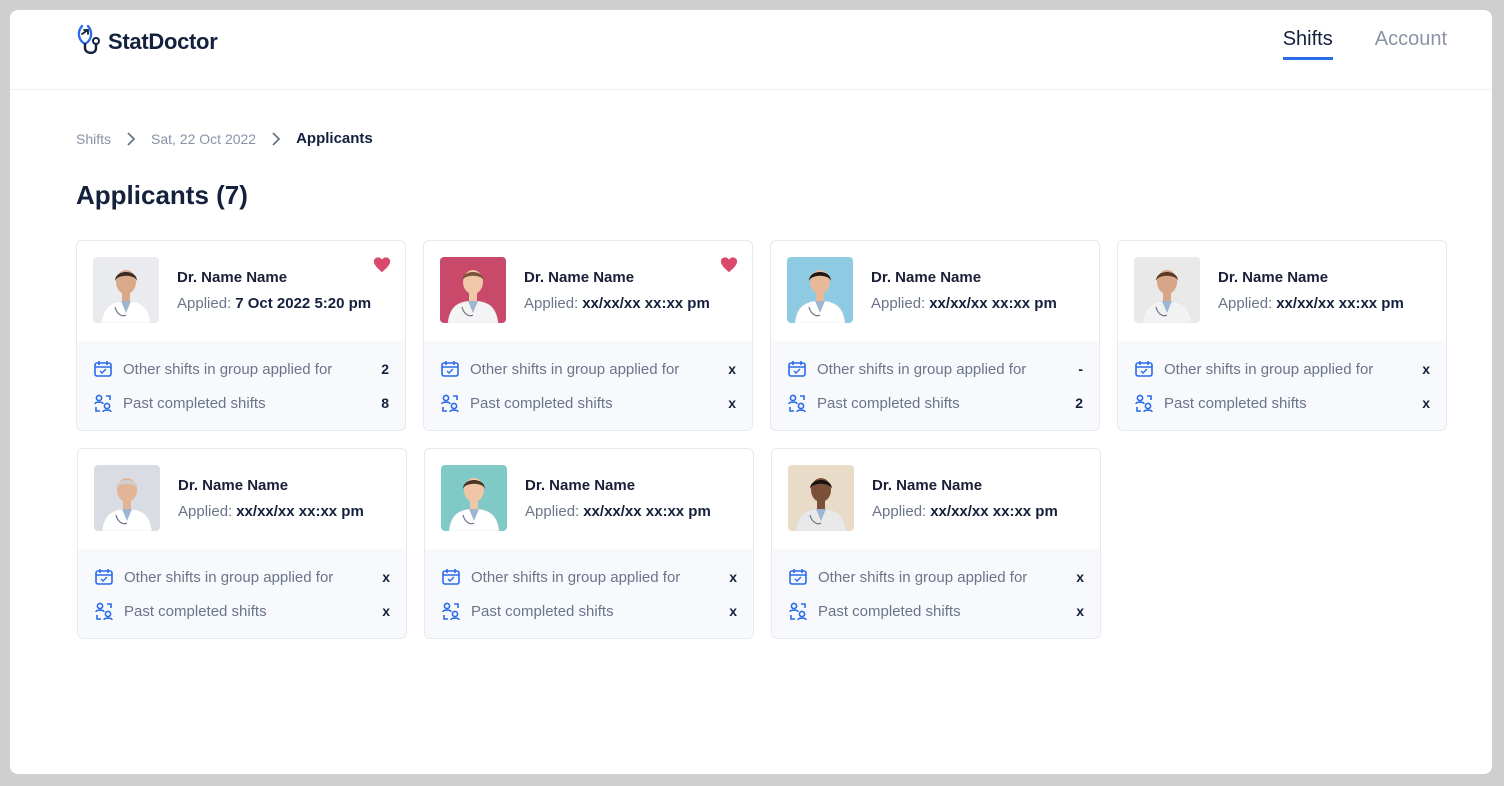 This screenshot has height=786, width=1504. What do you see at coordinates (241, 403) in the screenshot?
I see `stat-past-shifts: Past completed shifts 8` at bounding box center [241, 403].